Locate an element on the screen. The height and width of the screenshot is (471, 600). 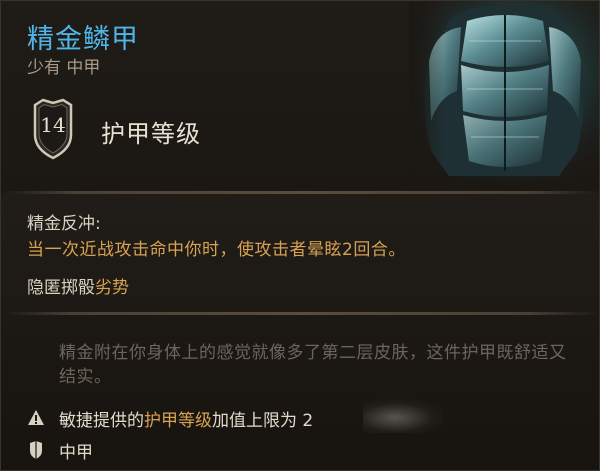
mouse-cursor-overlay is located at coordinates (403, 416).